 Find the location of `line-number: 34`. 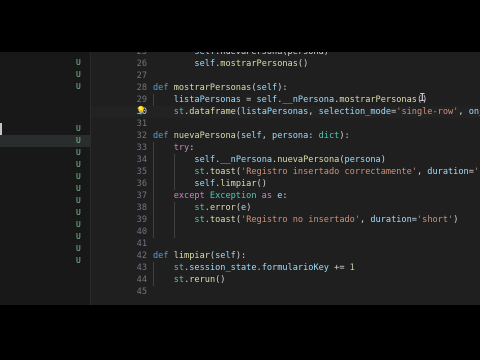

line-number: 34 is located at coordinates (141, 160).